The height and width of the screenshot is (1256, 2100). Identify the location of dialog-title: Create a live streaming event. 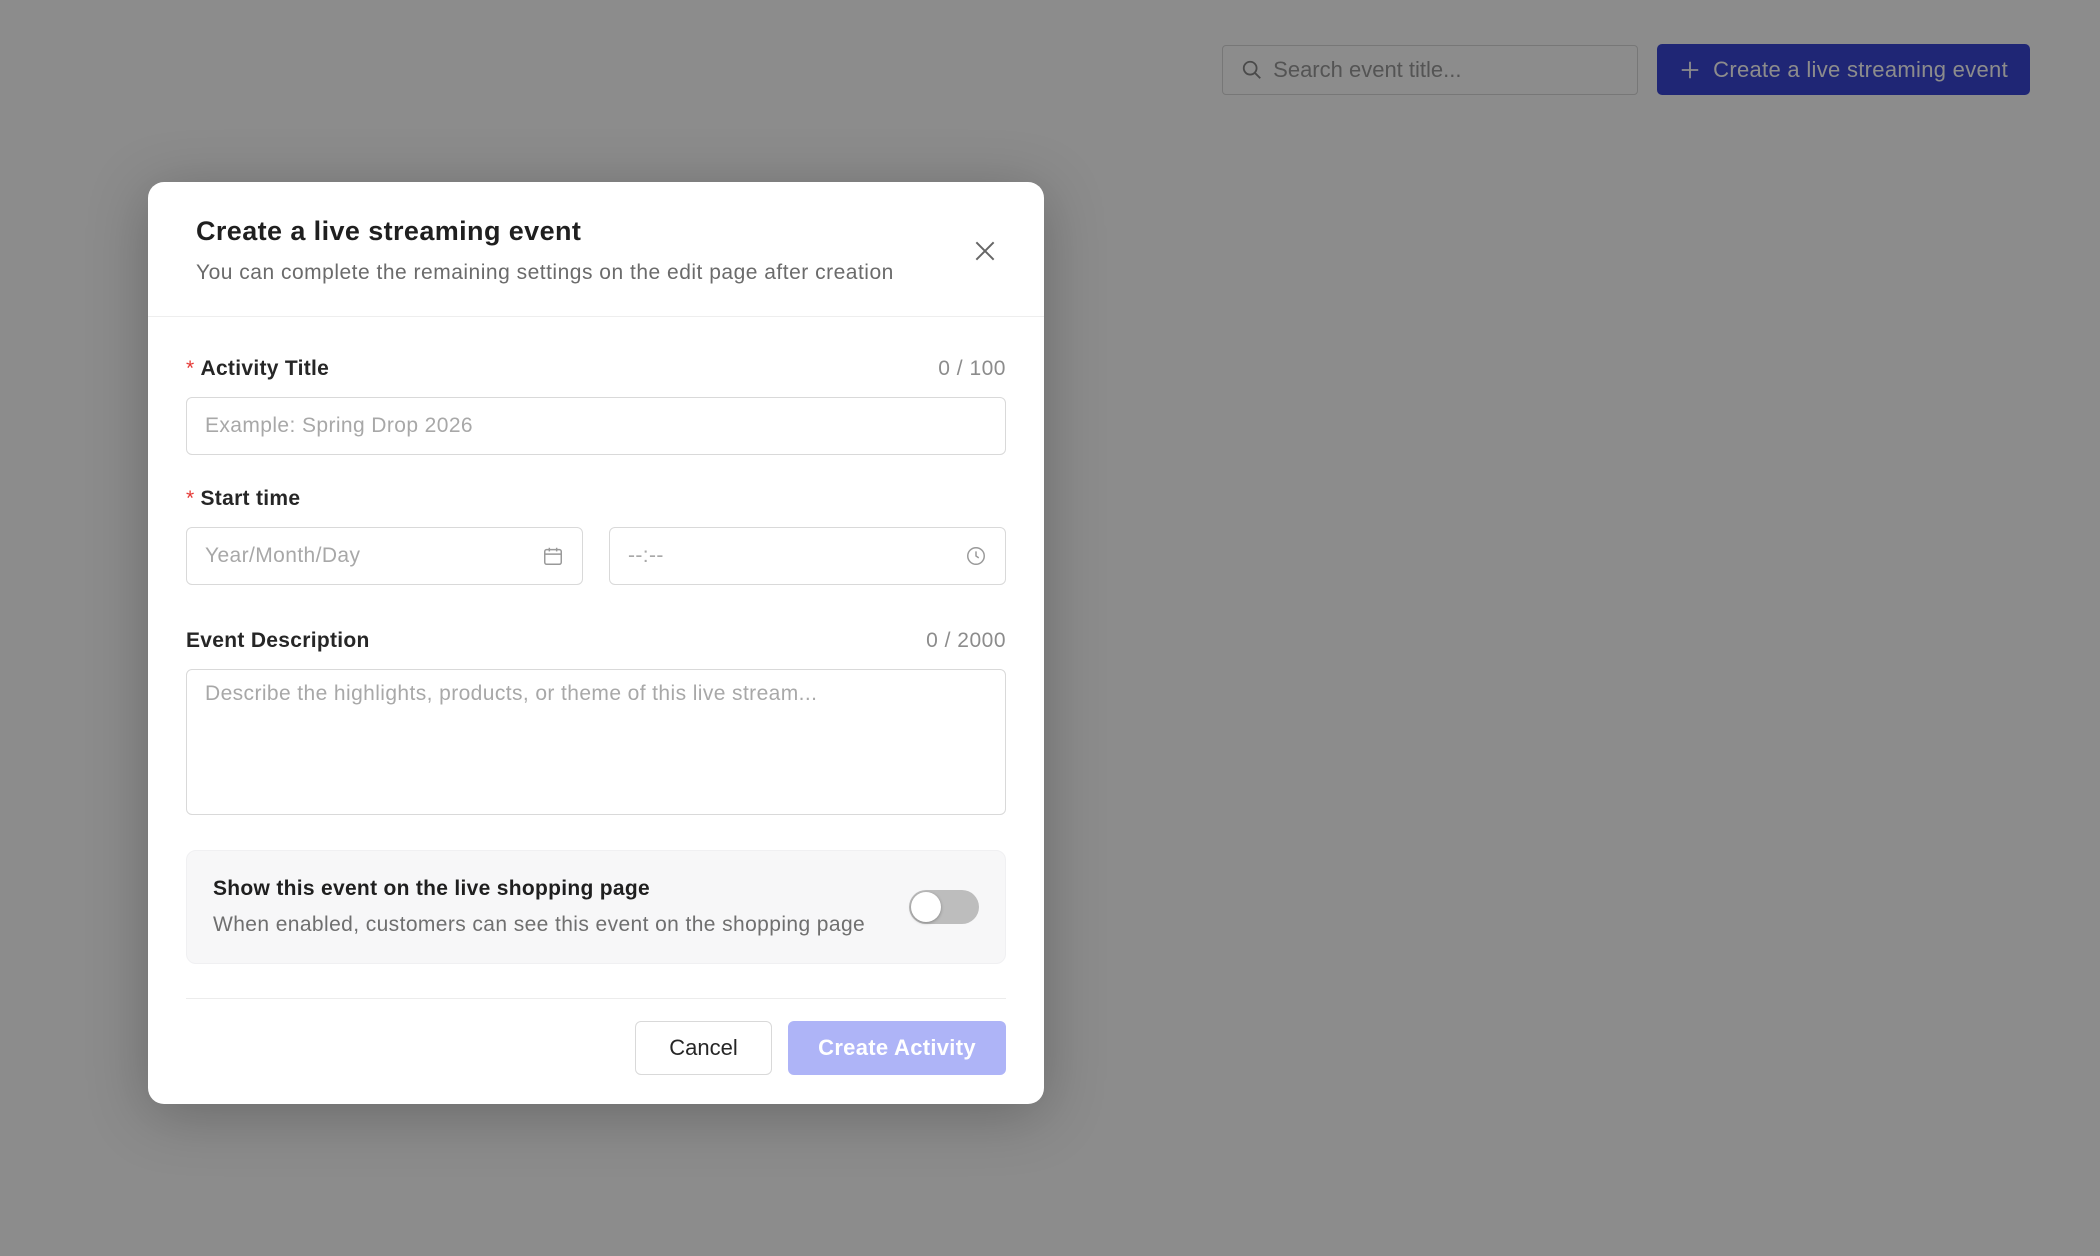
(389, 231).